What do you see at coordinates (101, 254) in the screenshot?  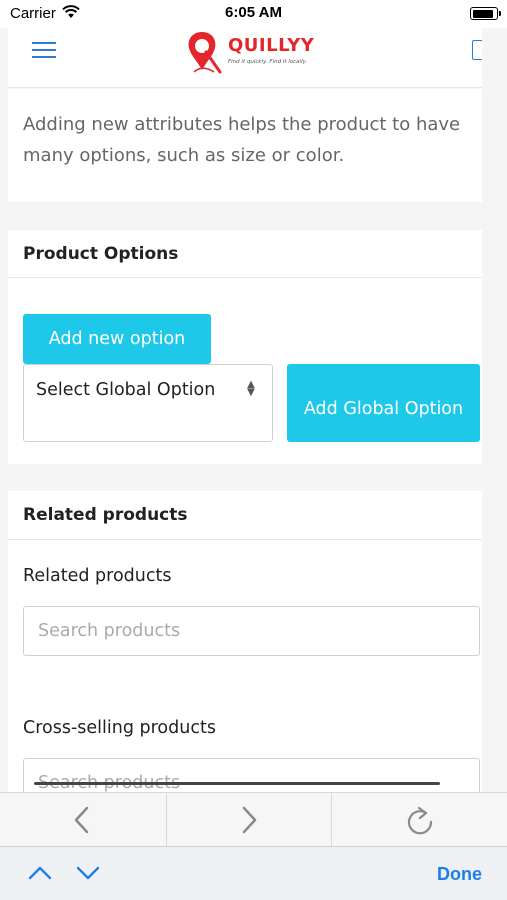 I see `product-options-title: Product Options` at bounding box center [101, 254].